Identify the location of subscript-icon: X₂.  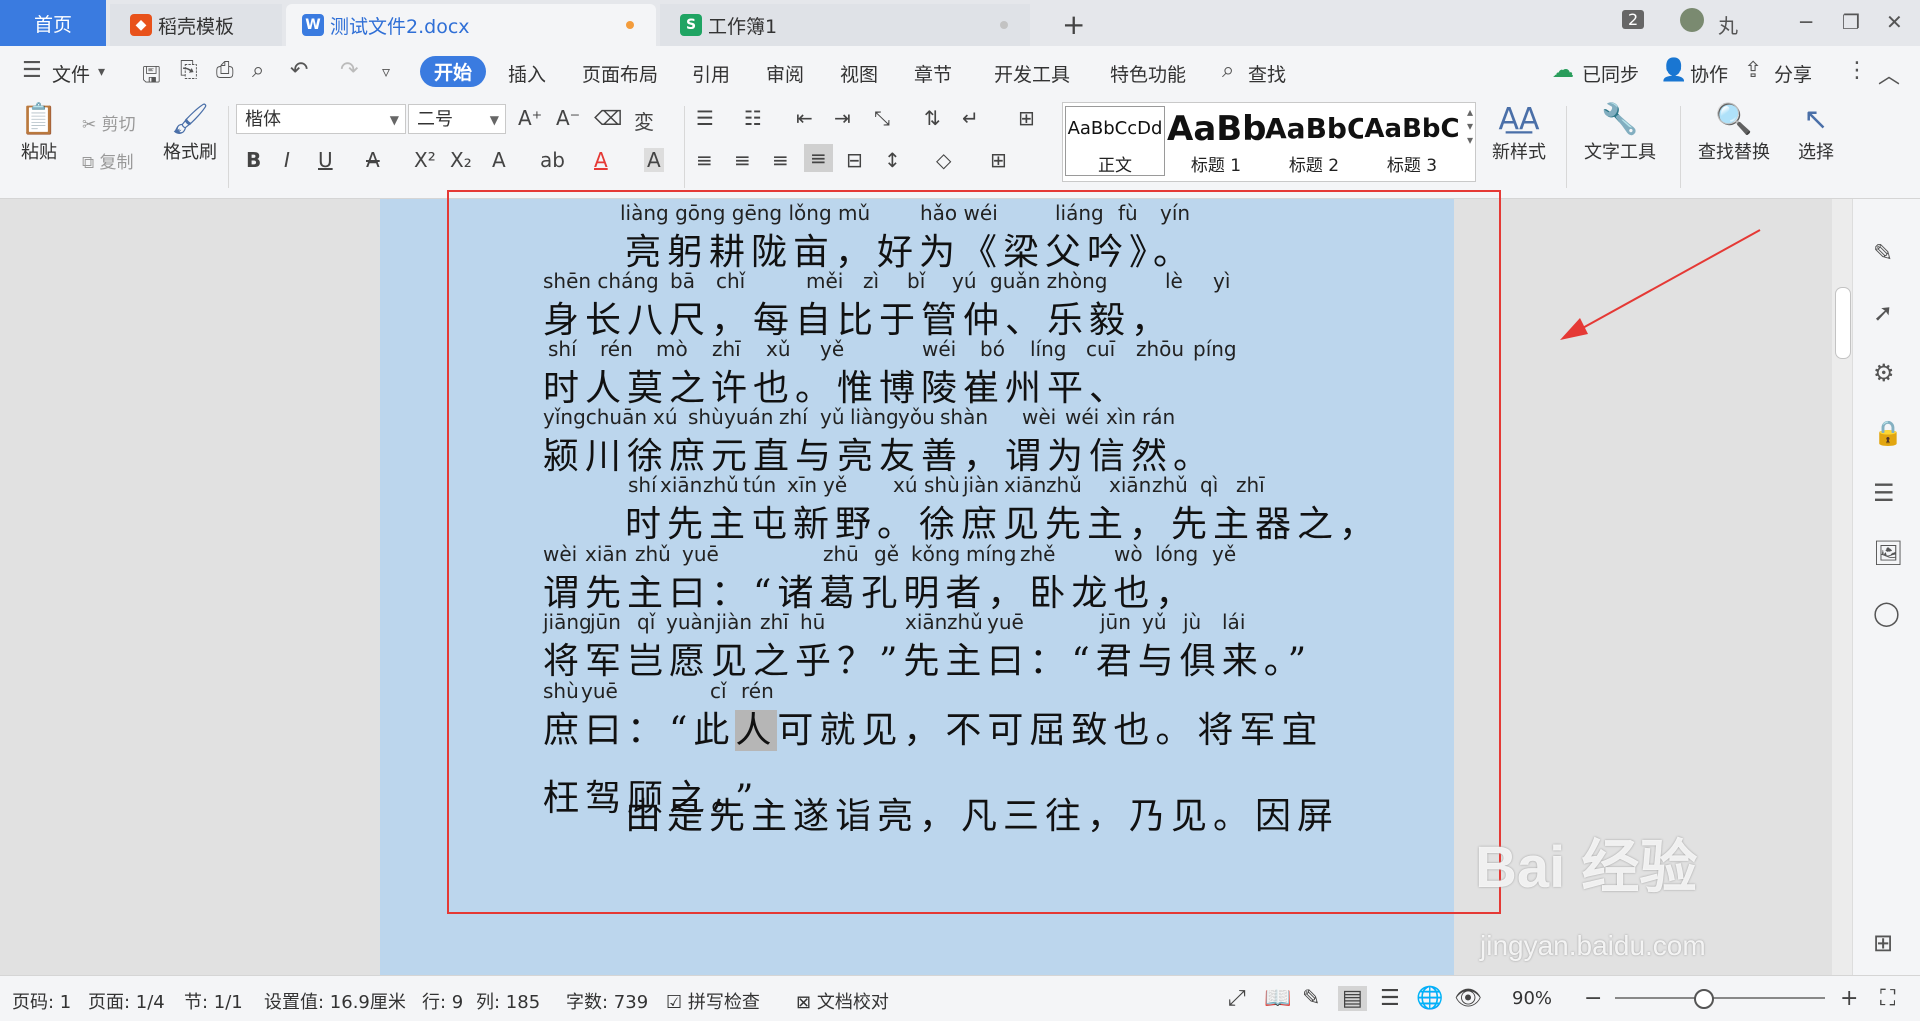
(461, 160).